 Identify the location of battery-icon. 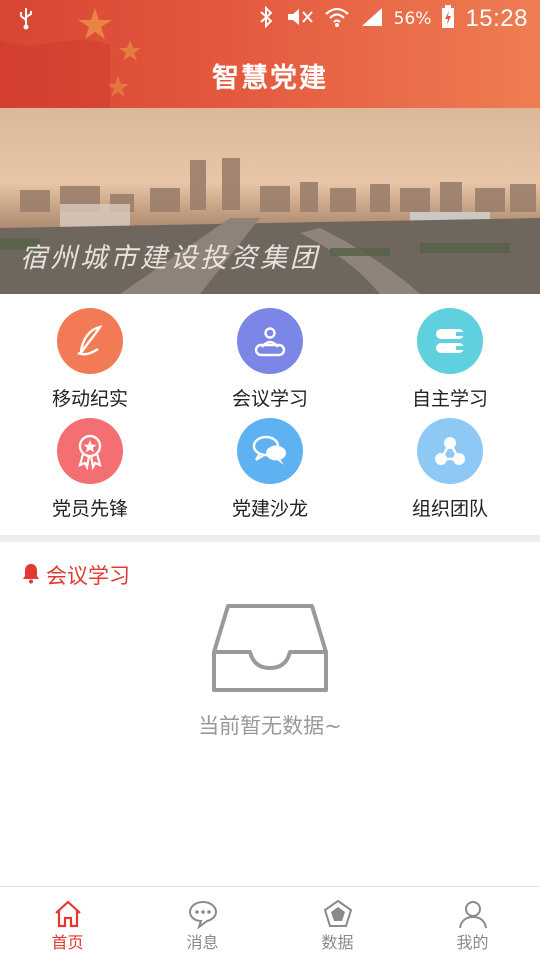
(448, 19).